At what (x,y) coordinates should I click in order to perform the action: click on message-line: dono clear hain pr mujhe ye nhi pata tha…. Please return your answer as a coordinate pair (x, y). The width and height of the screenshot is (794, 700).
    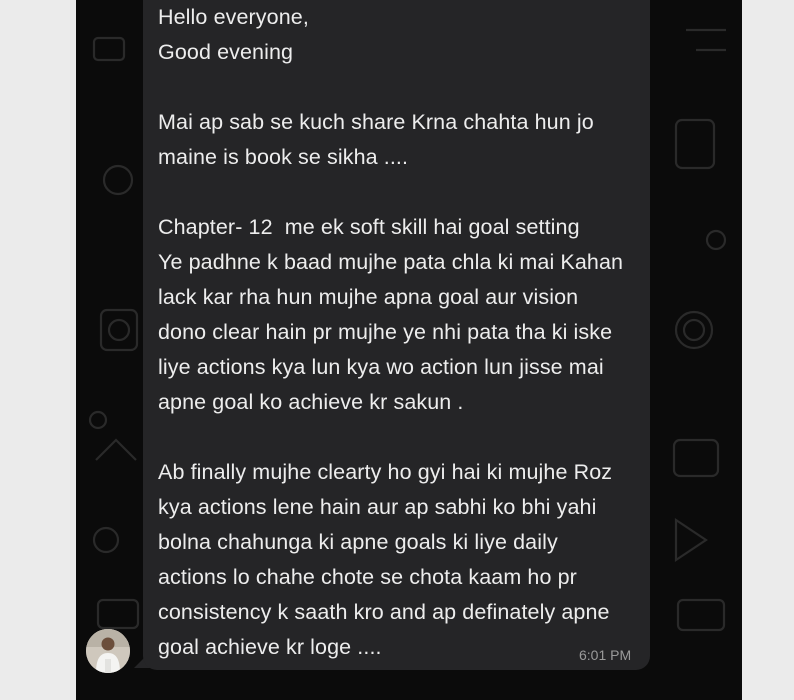
    Looking at the image, I should click on (385, 332).